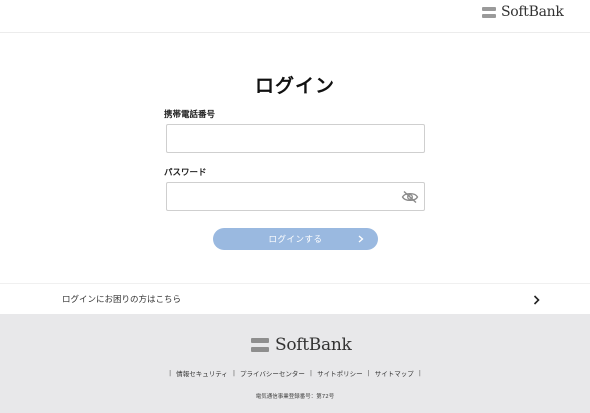 The width and height of the screenshot is (590, 413). I want to click on phone-input, so click(295, 138).